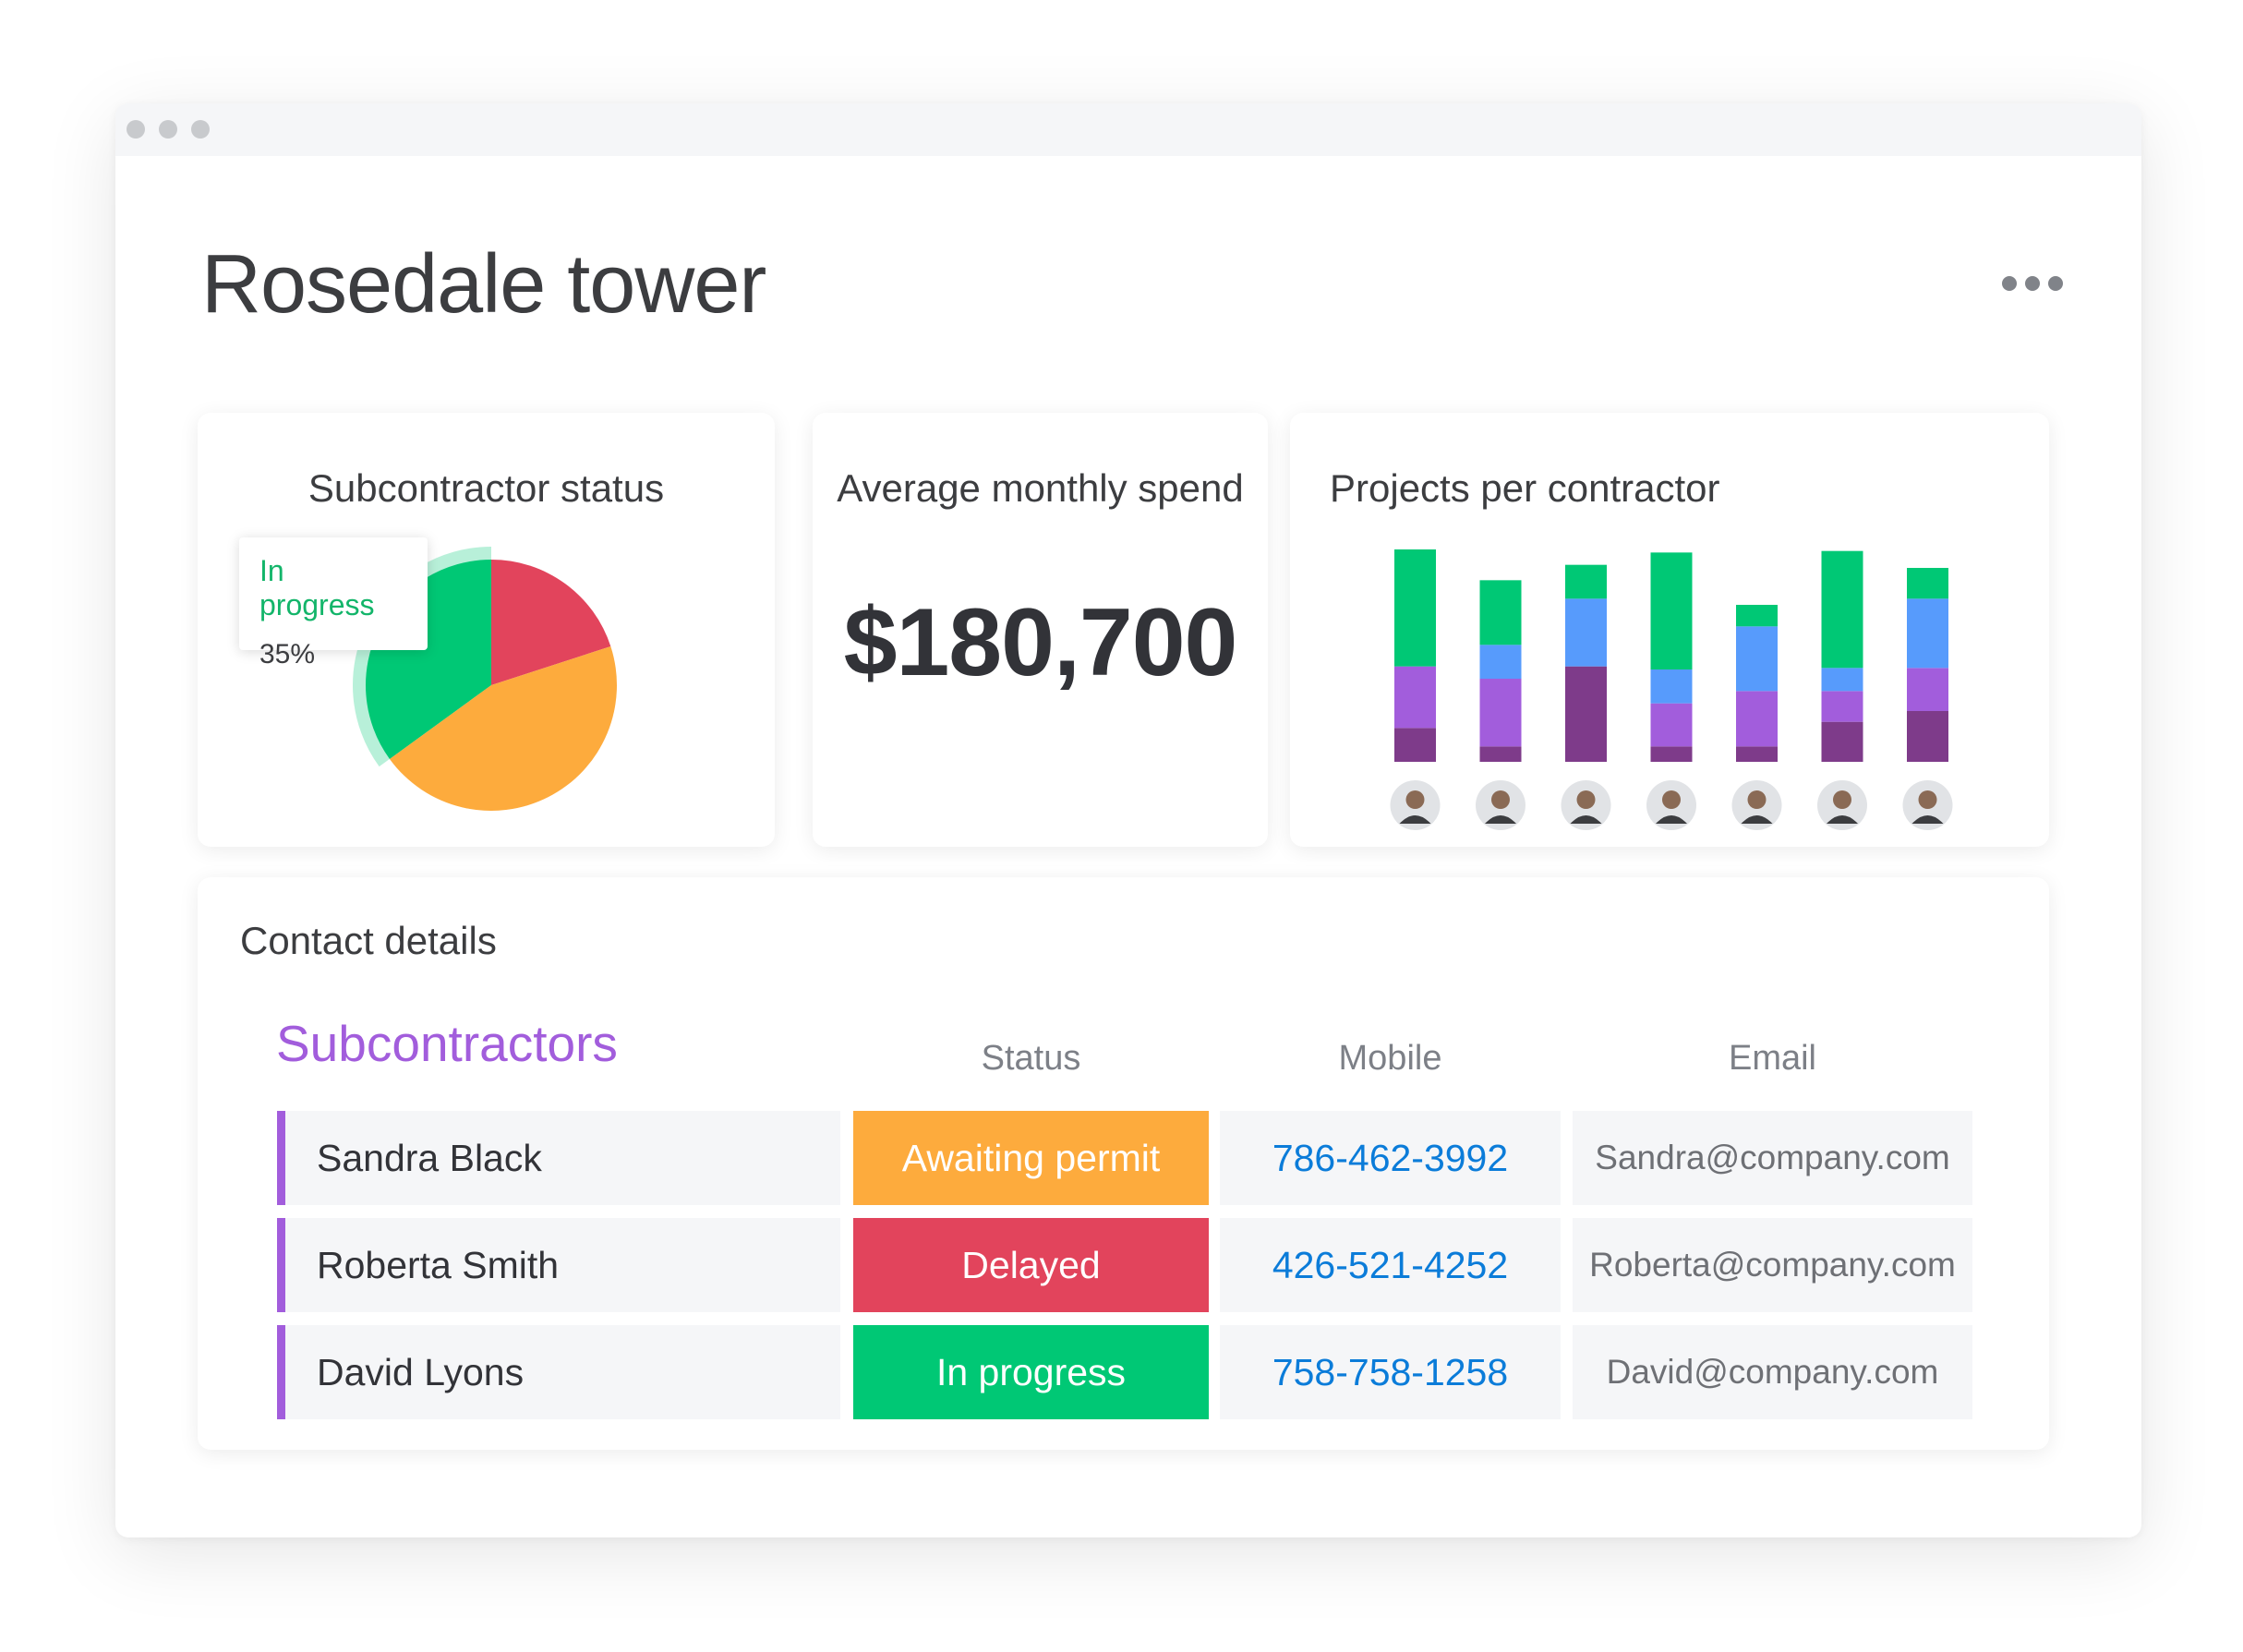 The image size is (2243, 1652). I want to click on column-header-mobile: Mobile, so click(1390, 1059).